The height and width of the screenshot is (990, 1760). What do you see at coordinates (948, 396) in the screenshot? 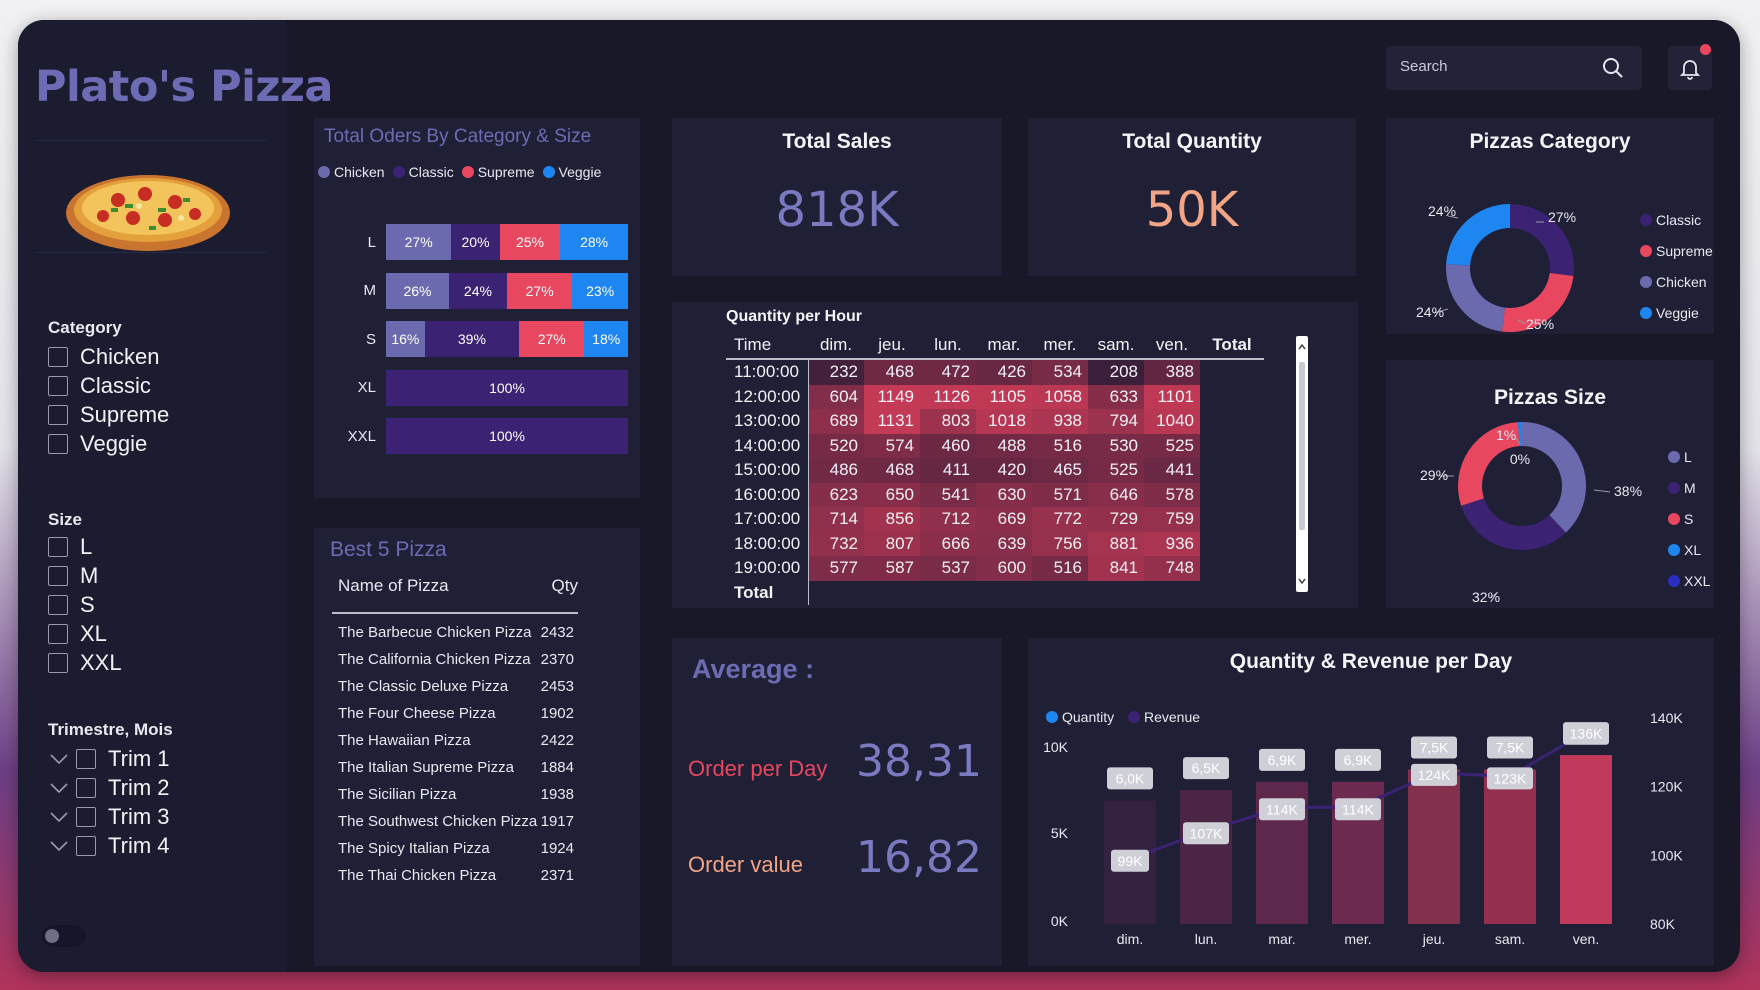
I see `heatmap-cell: 1126` at bounding box center [948, 396].